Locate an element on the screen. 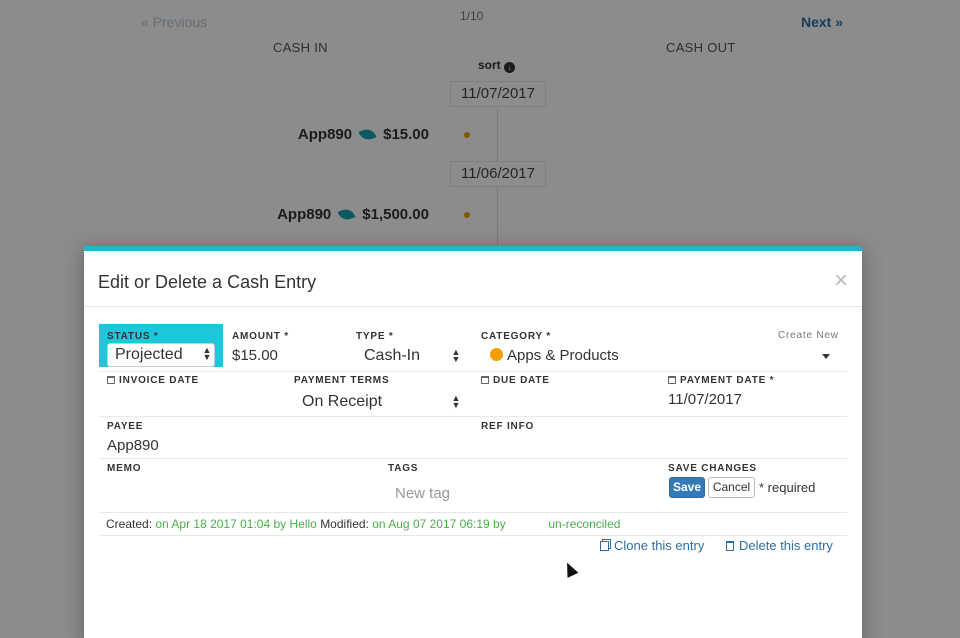 Image resolution: width=960 pixels, height=638 pixels. category-color-dot is located at coordinates (496, 354).